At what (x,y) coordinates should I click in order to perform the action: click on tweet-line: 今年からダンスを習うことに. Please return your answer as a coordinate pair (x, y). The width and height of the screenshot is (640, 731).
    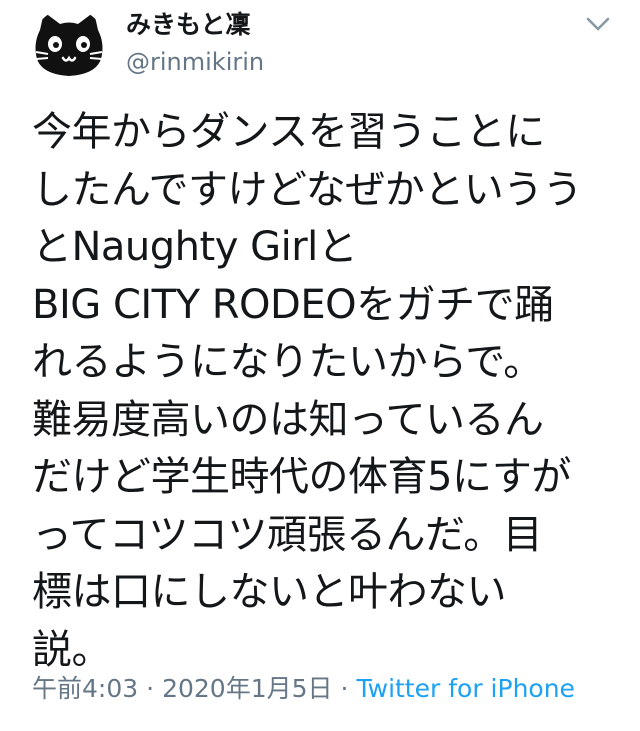
    Looking at the image, I should click on (288, 132).